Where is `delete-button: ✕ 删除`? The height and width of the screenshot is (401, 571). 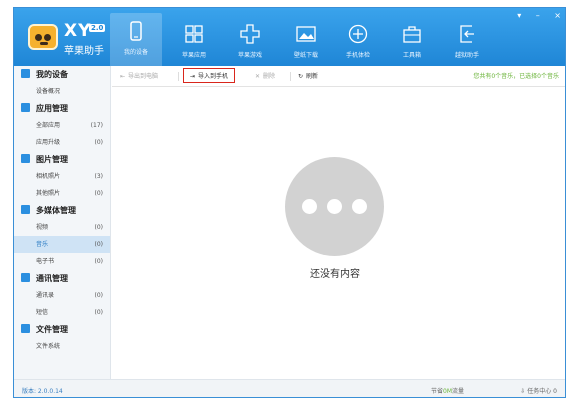 delete-button: ✕ 删除 is located at coordinates (265, 75).